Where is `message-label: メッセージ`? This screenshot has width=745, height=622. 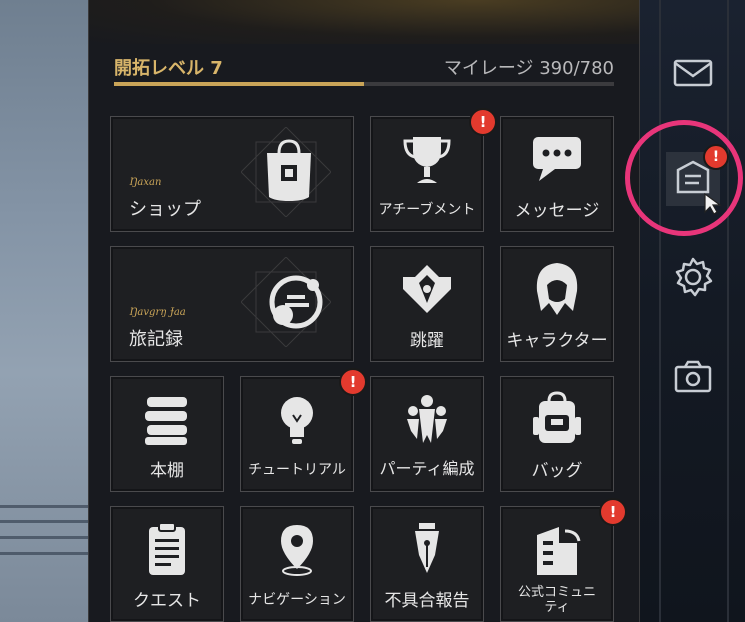
message-label: メッセージ is located at coordinates (557, 211).